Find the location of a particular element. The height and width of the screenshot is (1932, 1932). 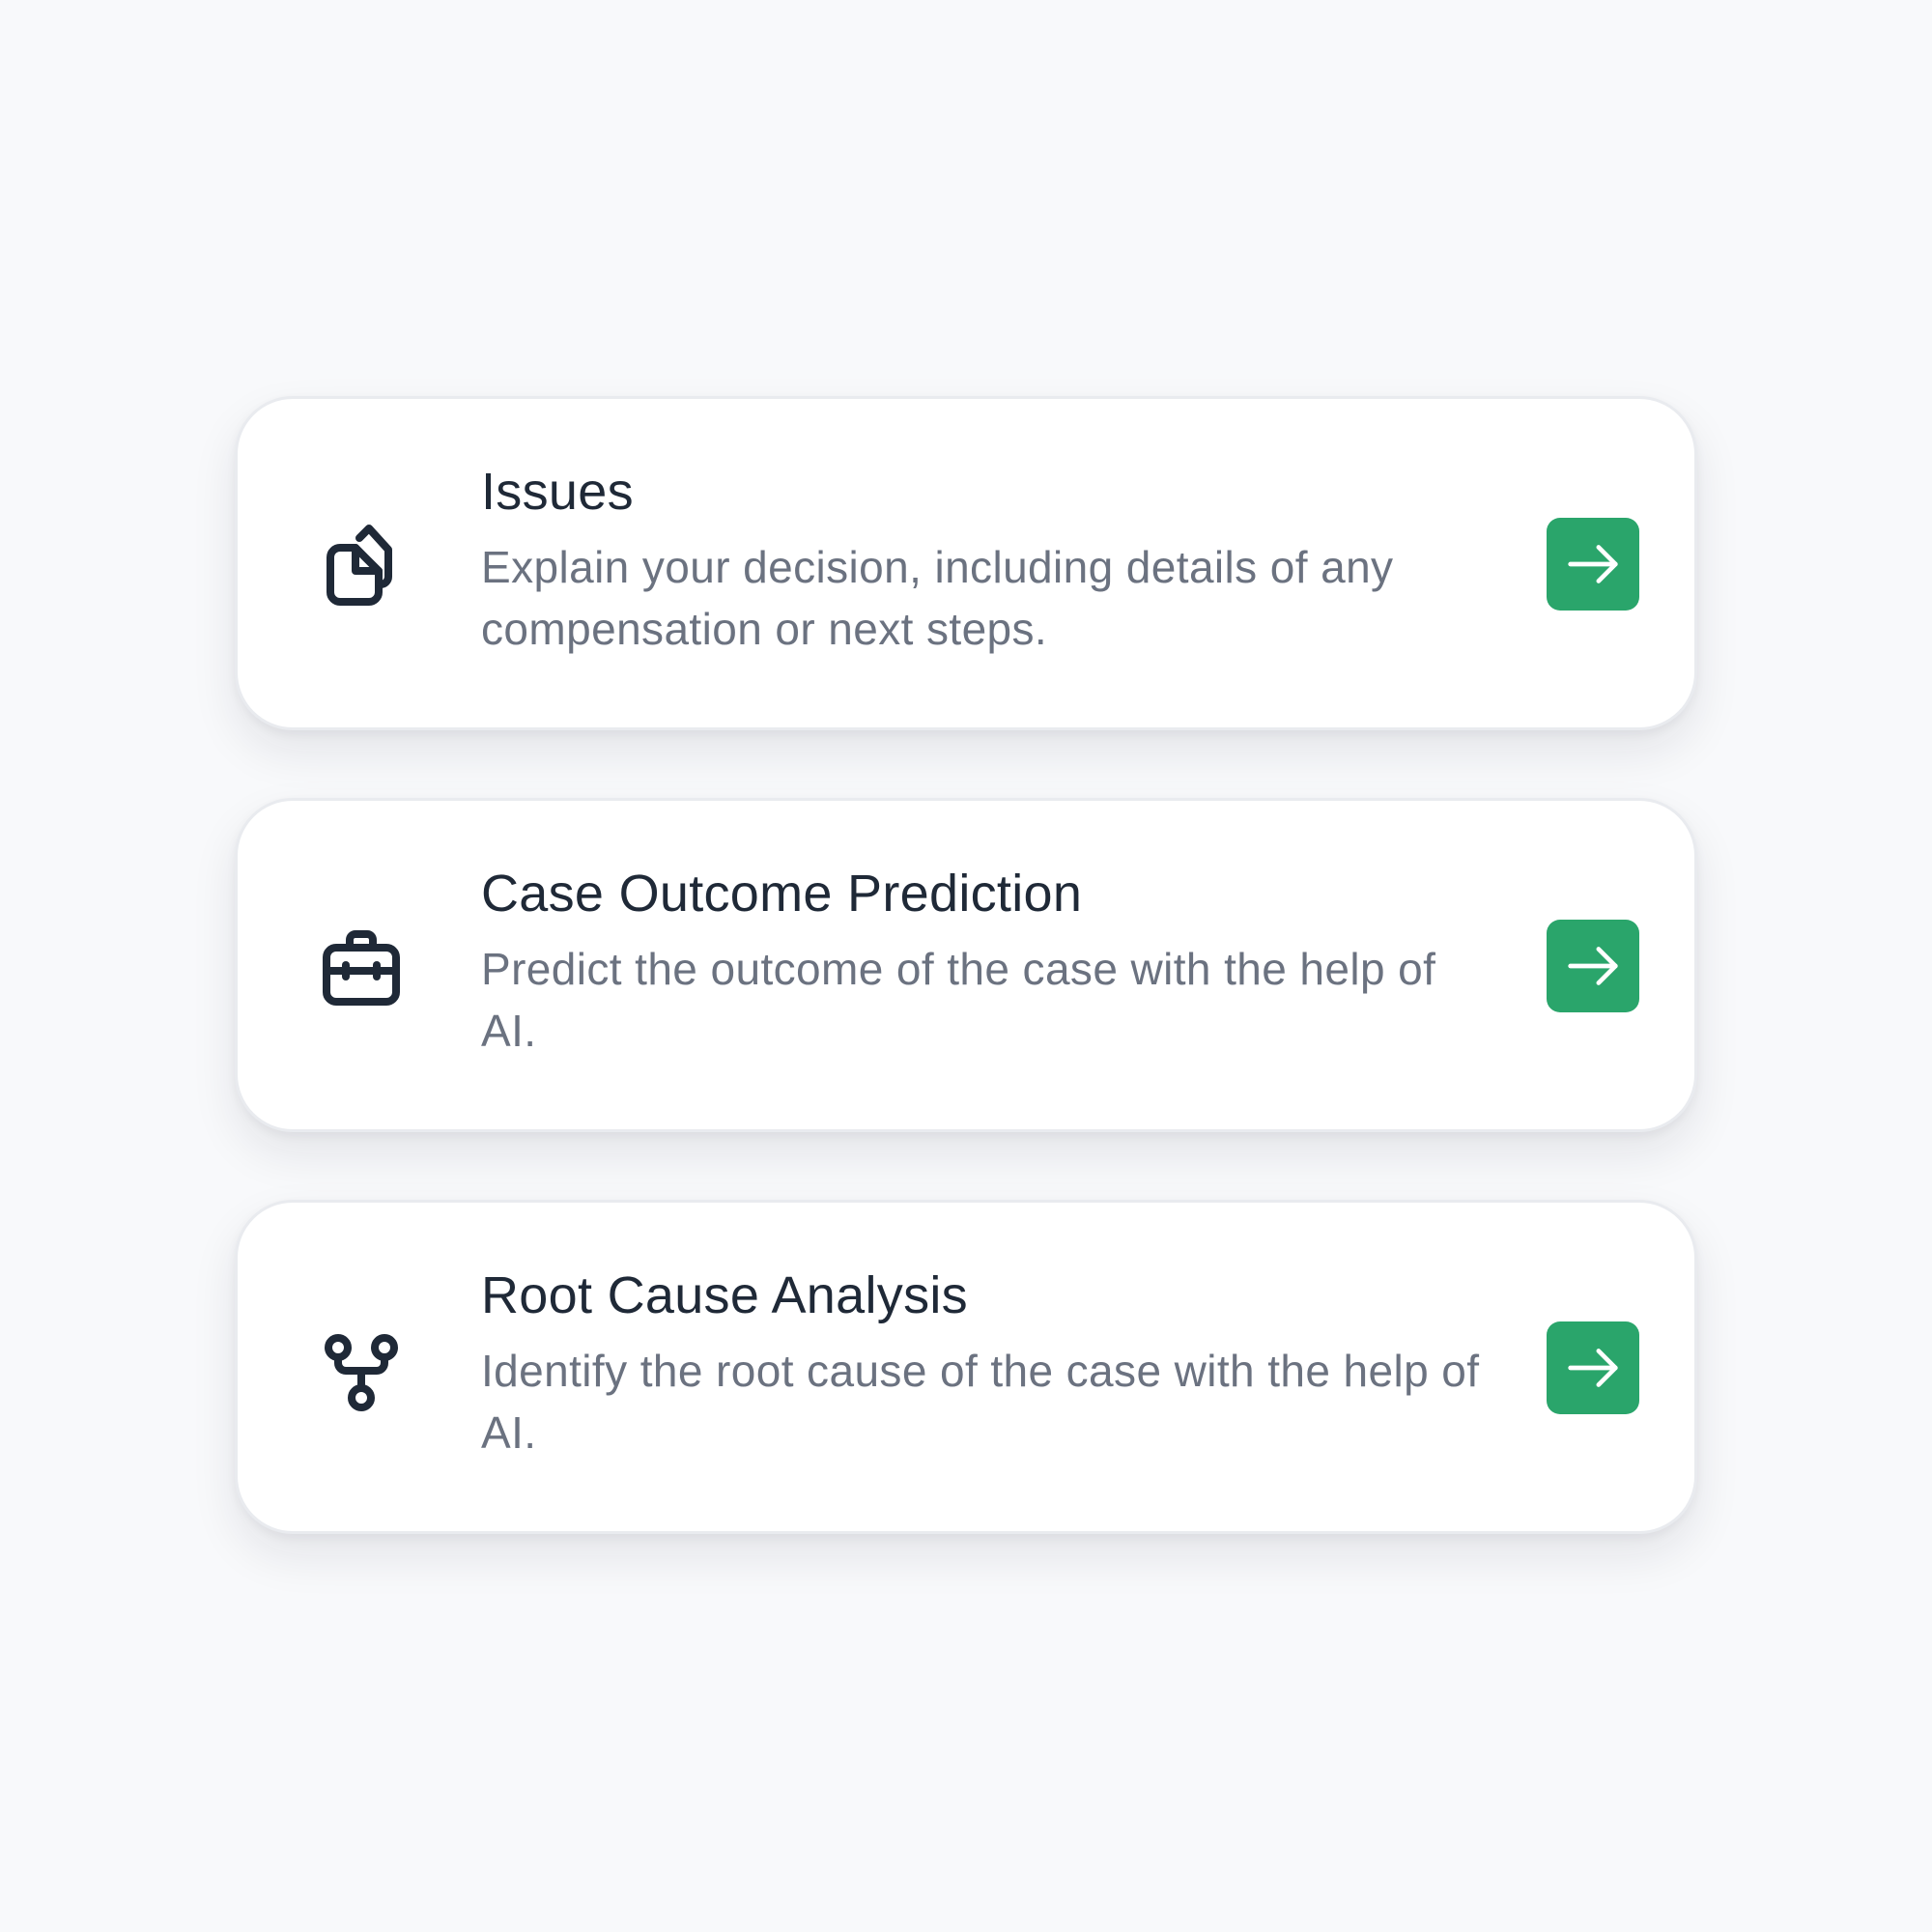

root-cause-analysis-open-button is located at coordinates (1593, 1367).